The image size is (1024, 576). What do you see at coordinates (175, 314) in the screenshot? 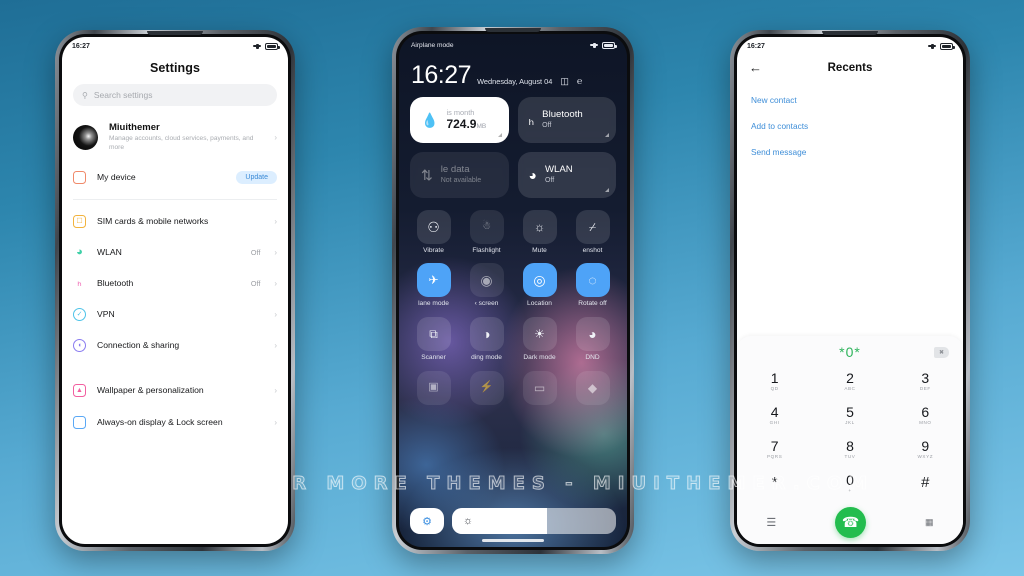
I see `sidebar-item-vpn: ✓ VPN ›` at bounding box center [175, 314].